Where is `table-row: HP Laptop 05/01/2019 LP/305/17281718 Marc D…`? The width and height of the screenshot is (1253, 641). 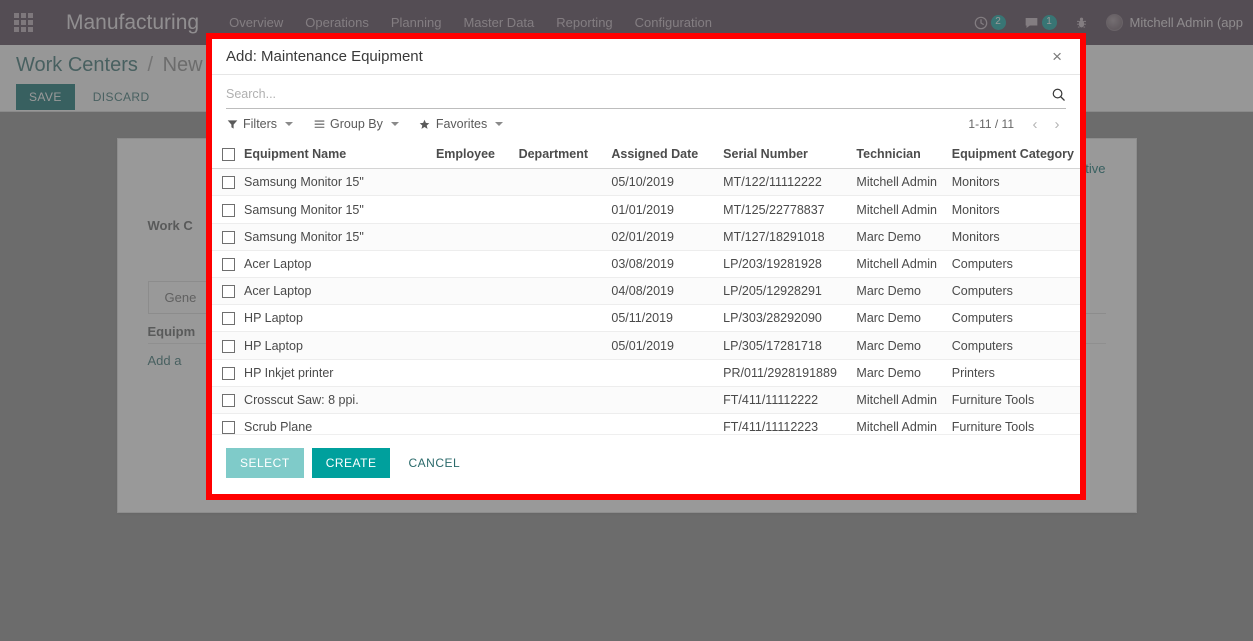 table-row: HP Laptop 05/01/2019 LP/305/17281718 Marc D… is located at coordinates (646, 345).